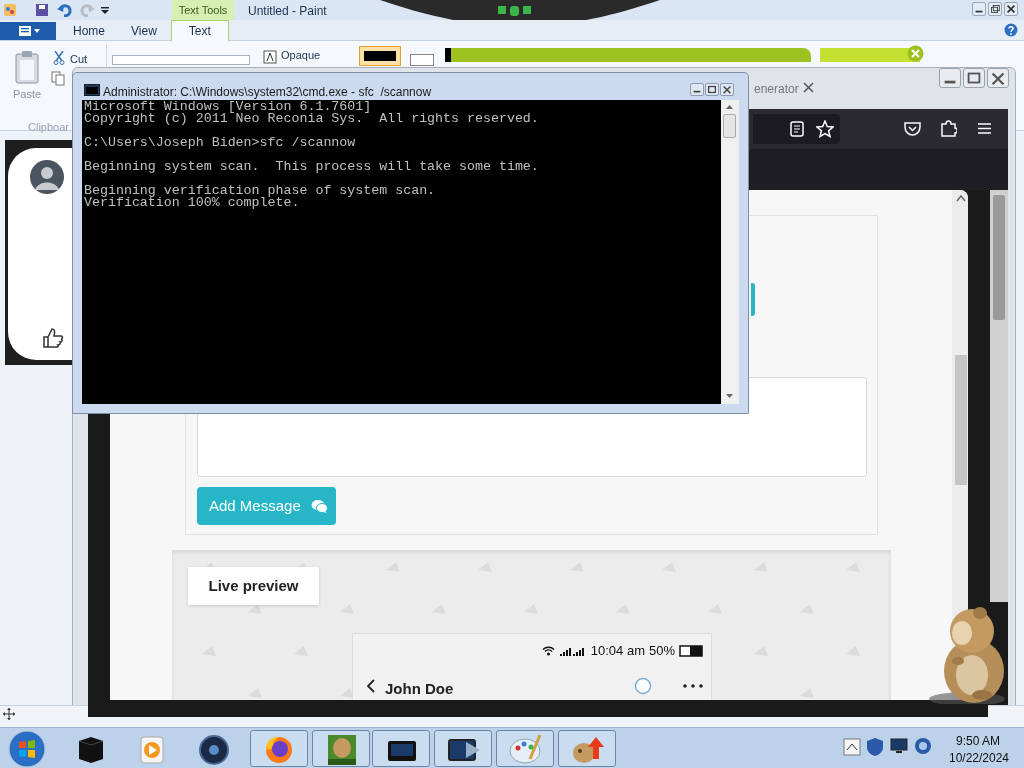  Describe the element at coordinates (312, 167) in the screenshot. I see `console-line: Beginning system scan. This process will take some time.` at that location.